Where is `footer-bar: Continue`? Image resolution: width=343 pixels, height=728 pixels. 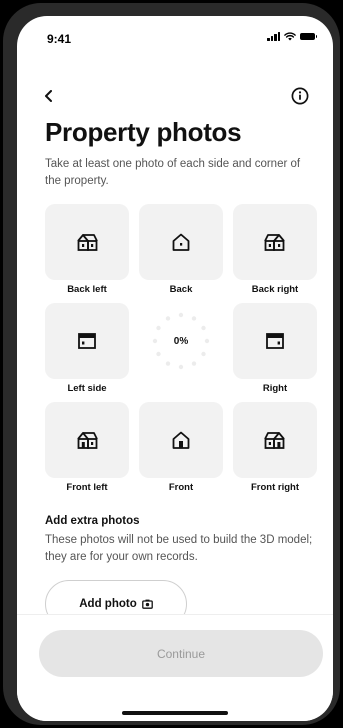 footer-bar: Continue is located at coordinates (175, 667).